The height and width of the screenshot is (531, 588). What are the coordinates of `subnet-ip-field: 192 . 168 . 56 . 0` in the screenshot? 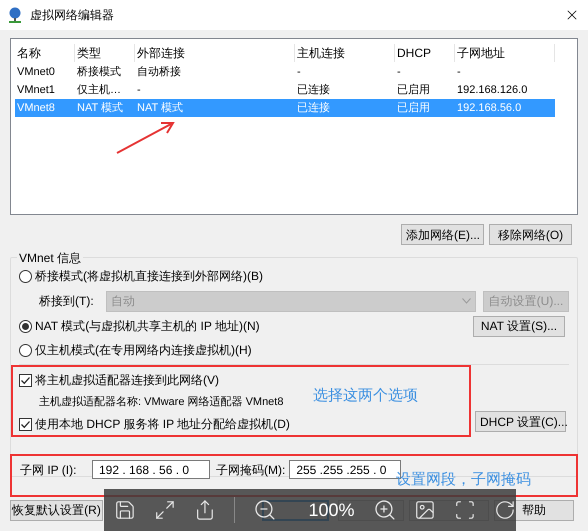 It's located at (151, 469).